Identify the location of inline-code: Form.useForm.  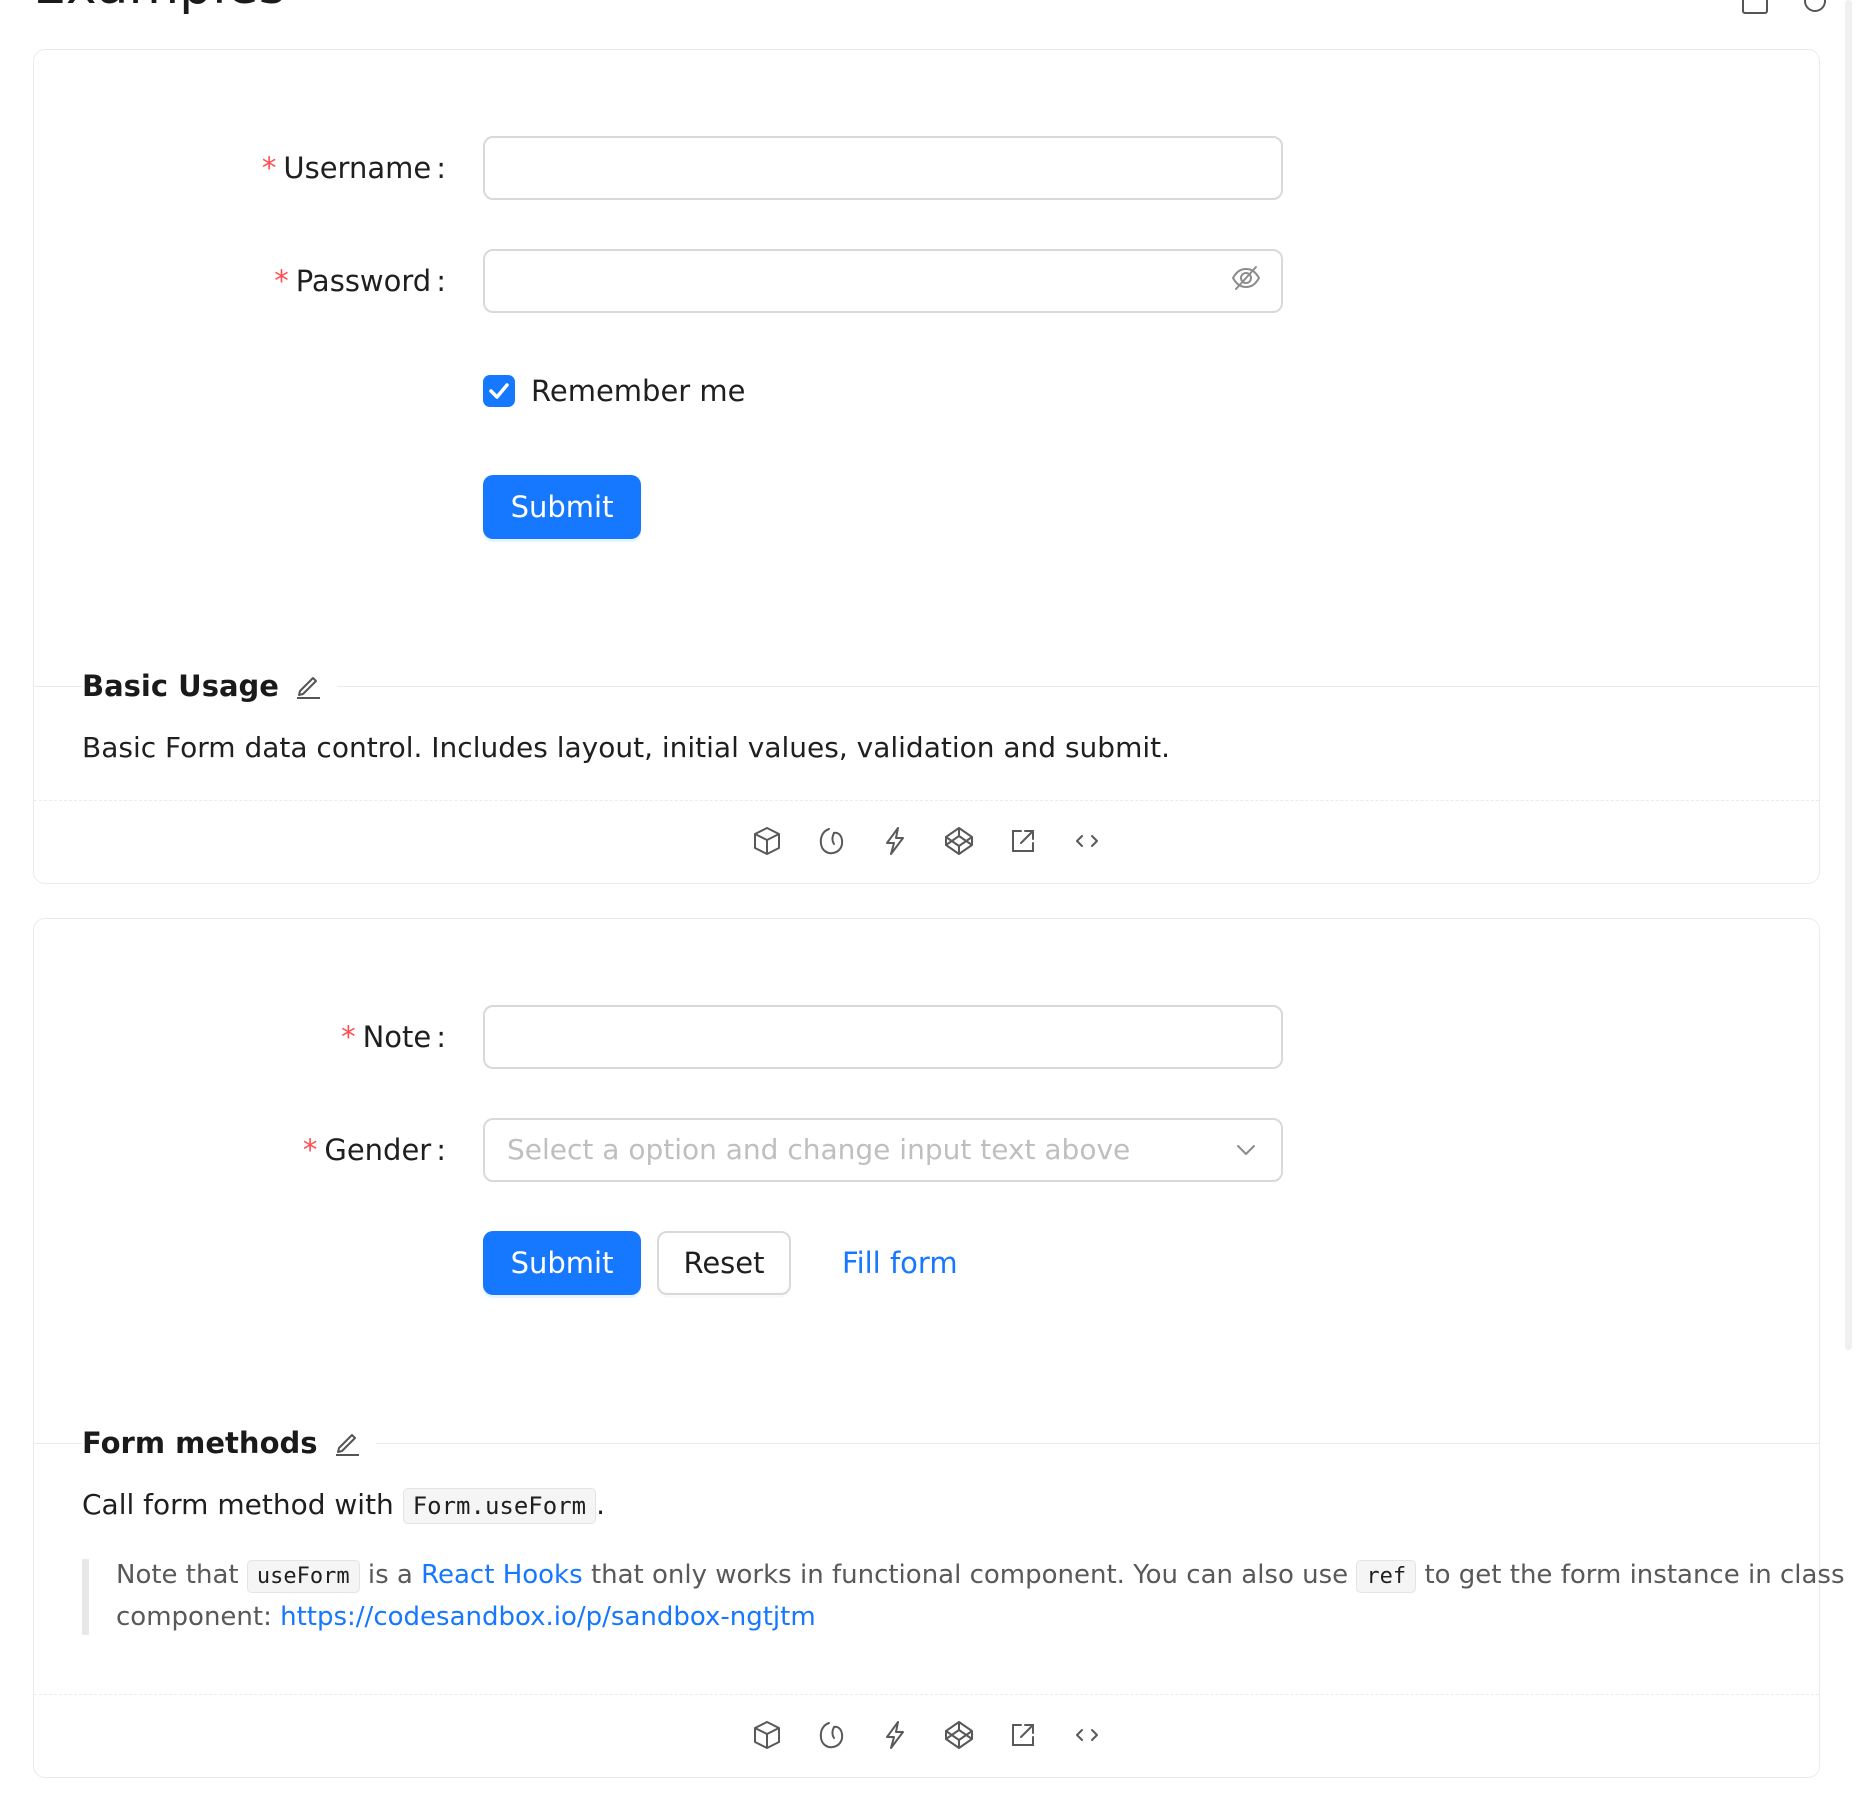
(499, 1506).